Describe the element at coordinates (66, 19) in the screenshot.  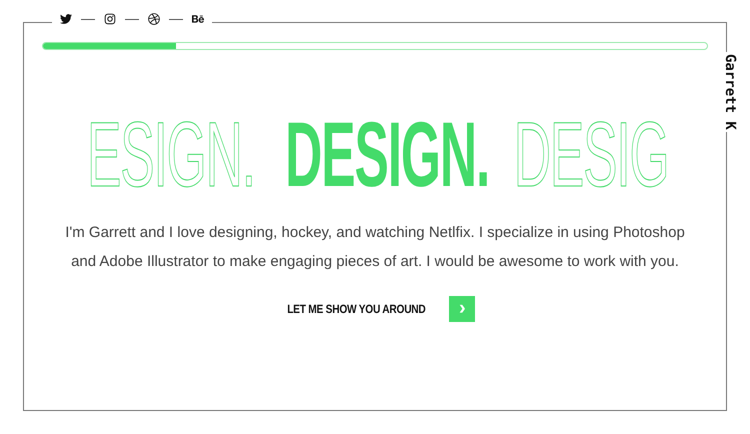
I see `bird-icon` at that location.